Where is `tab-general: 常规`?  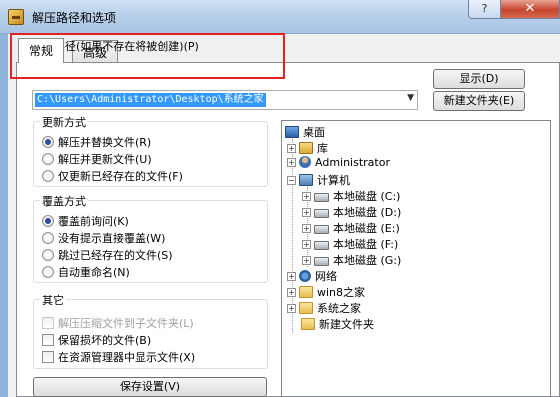
tab-general: 常规 is located at coordinates (41, 50).